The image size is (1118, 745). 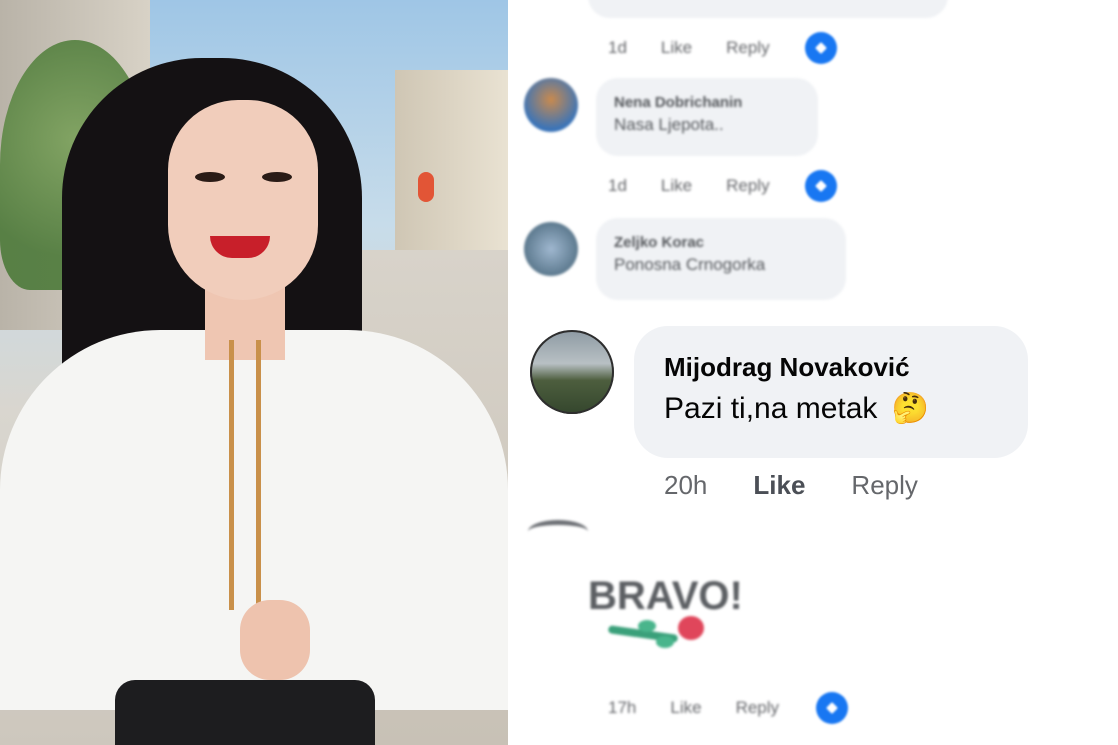 What do you see at coordinates (771, 408) in the screenshot?
I see `comment-text-content: Pazi ti,na metak` at bounding box center [771, 408].